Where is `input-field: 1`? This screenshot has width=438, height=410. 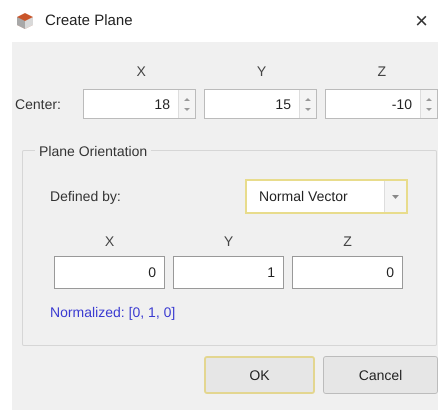 input-field: 1 is located at coordinates (228, 272).